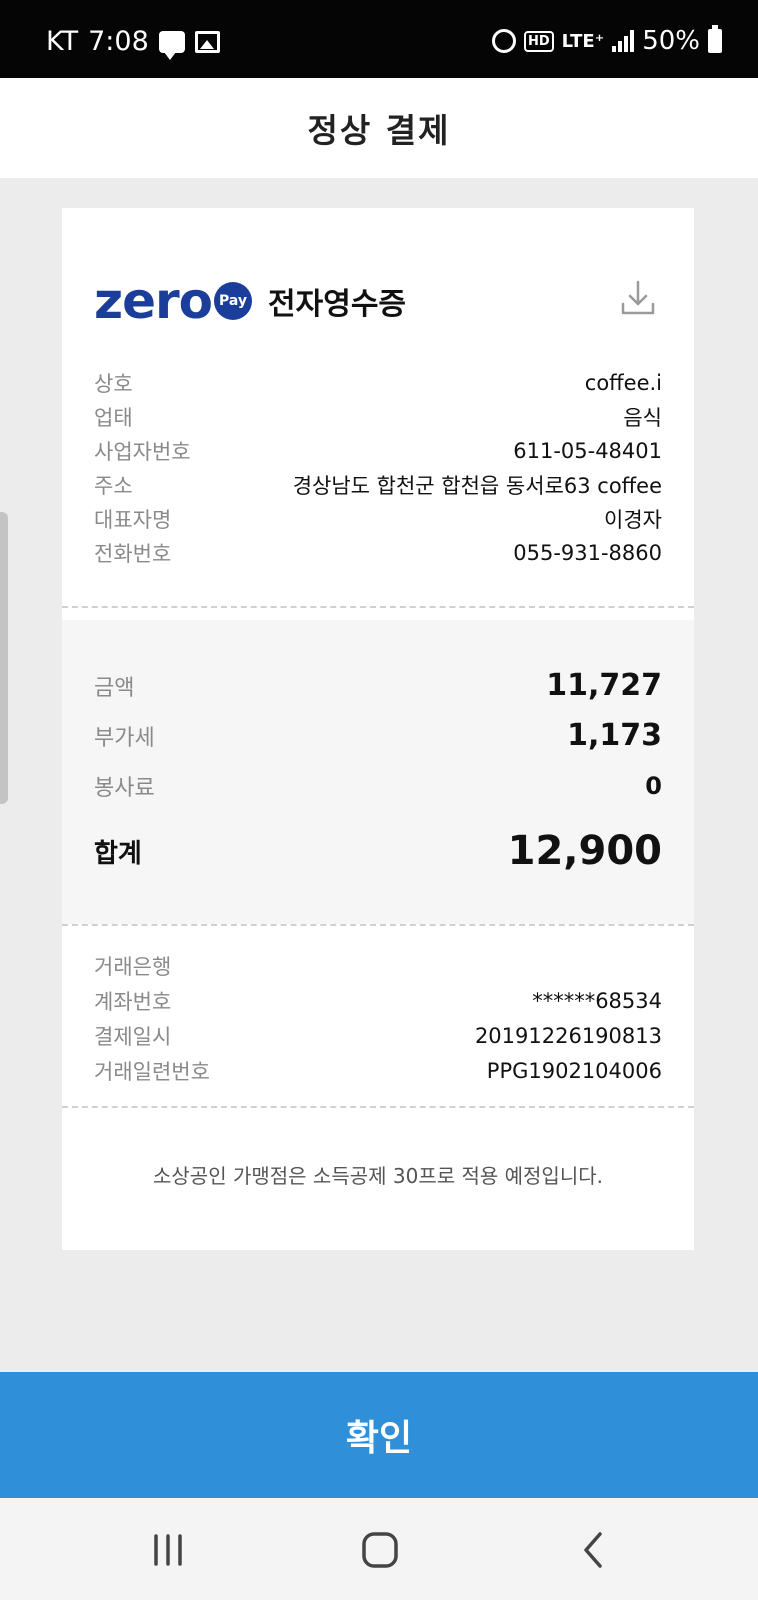 The width and height of the screenshot is (758, 1600). I want to click on merchant-row-phone: 전화번호 055-931-8860, so click(378, 553).